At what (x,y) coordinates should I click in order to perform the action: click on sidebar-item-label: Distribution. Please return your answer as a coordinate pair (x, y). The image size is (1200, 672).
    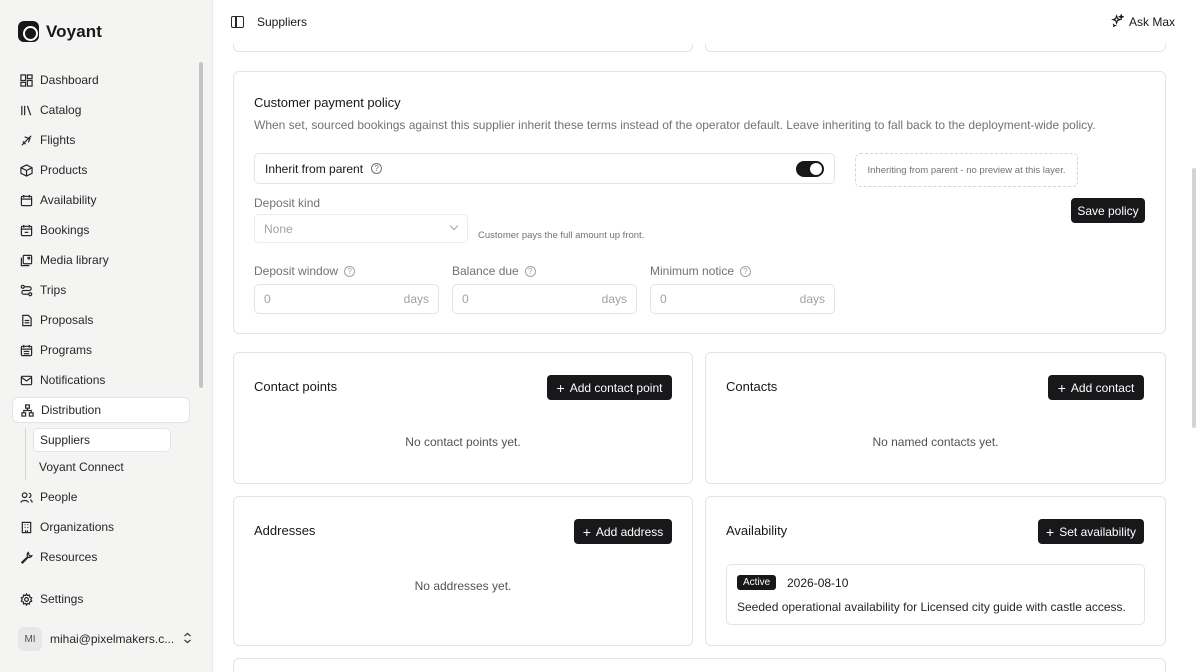
    Looking at the image, I should click on (71, 410).